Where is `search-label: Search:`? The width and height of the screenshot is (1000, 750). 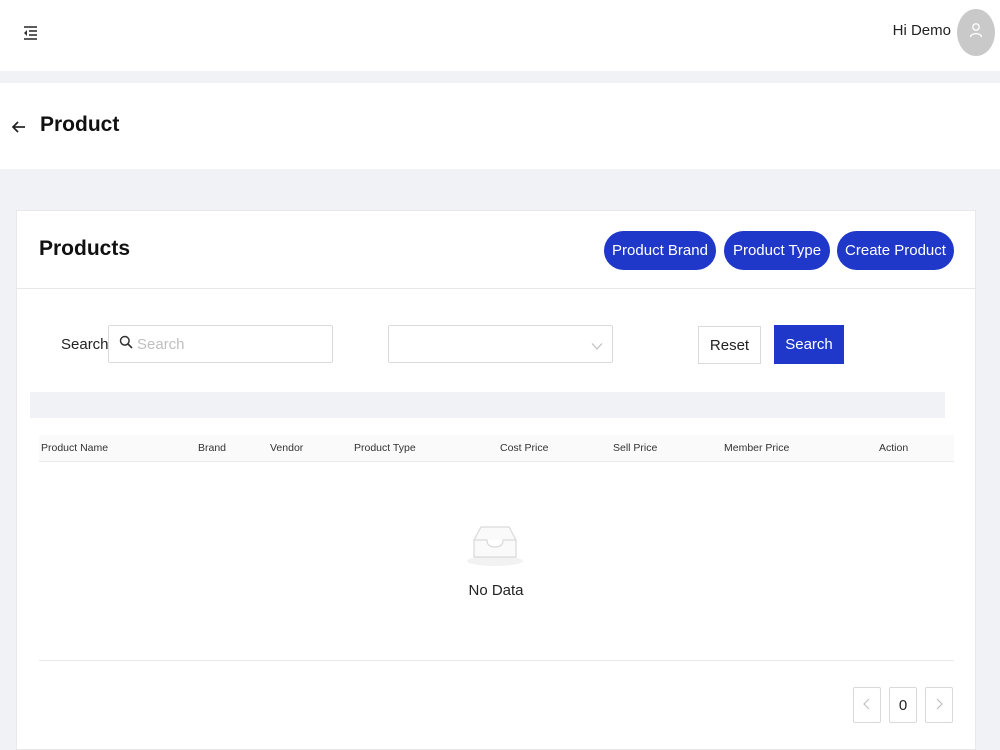 search-label: Search: is located at coordinates (87, 344).